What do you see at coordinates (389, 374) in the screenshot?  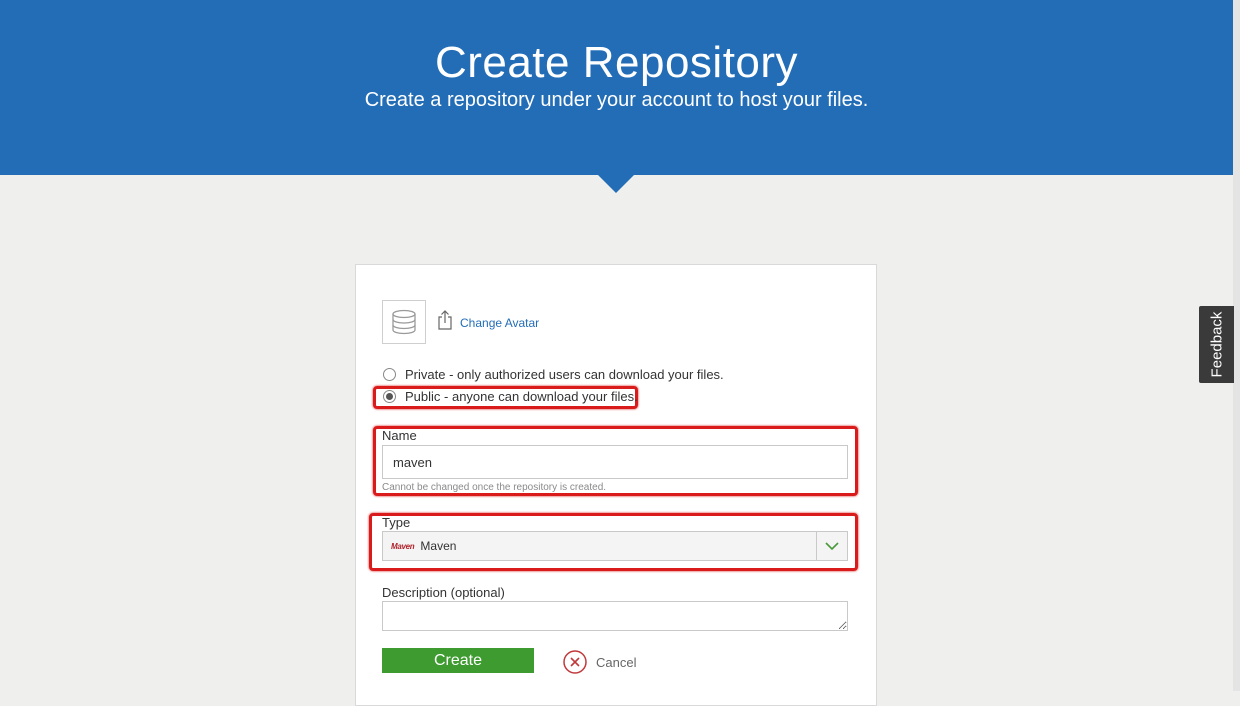 I see `private-radio` at bounding box center [389, 374].